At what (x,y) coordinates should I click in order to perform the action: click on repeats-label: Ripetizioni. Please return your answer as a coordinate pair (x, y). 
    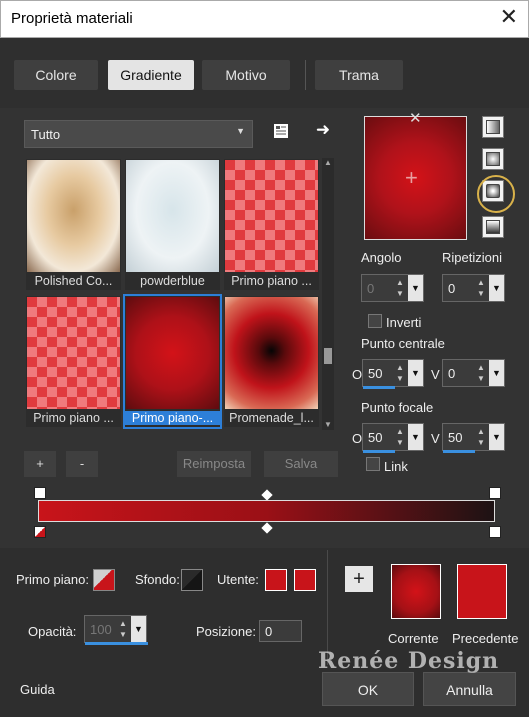
    Looking at the image, I should click on (472, 257).